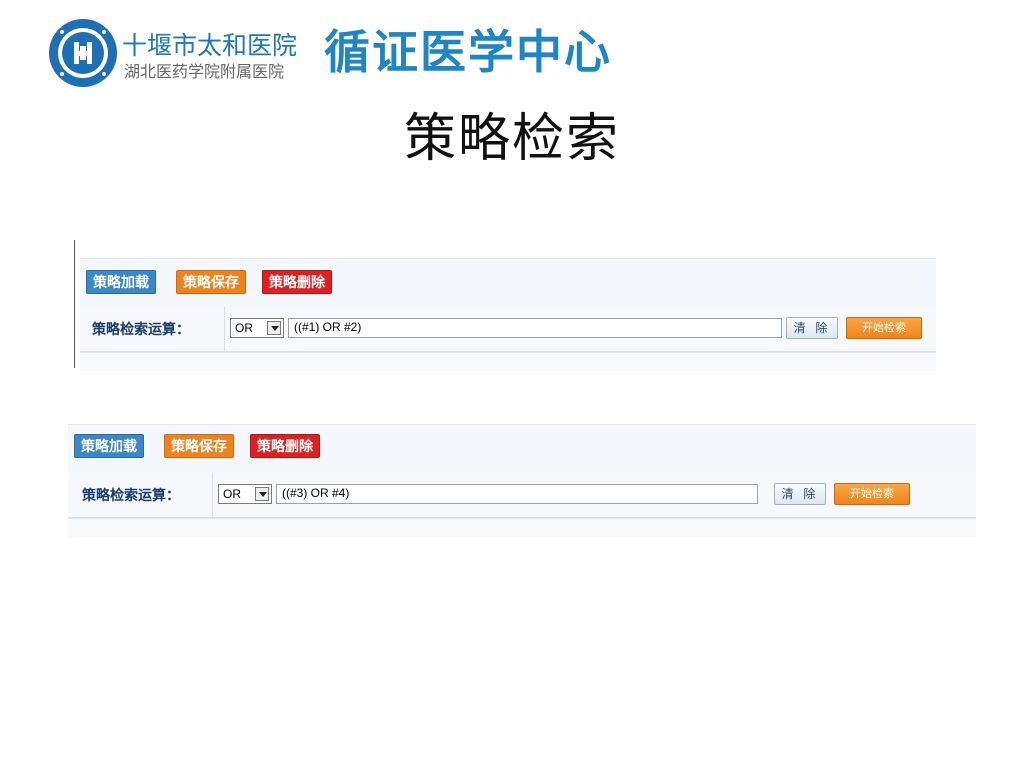 This screenshot has width=1024, height=768. What do you see at coordinates (468, 52) in the screenshot?
I see `center-name: 循证医学中心` at bounding box center [468, 52].